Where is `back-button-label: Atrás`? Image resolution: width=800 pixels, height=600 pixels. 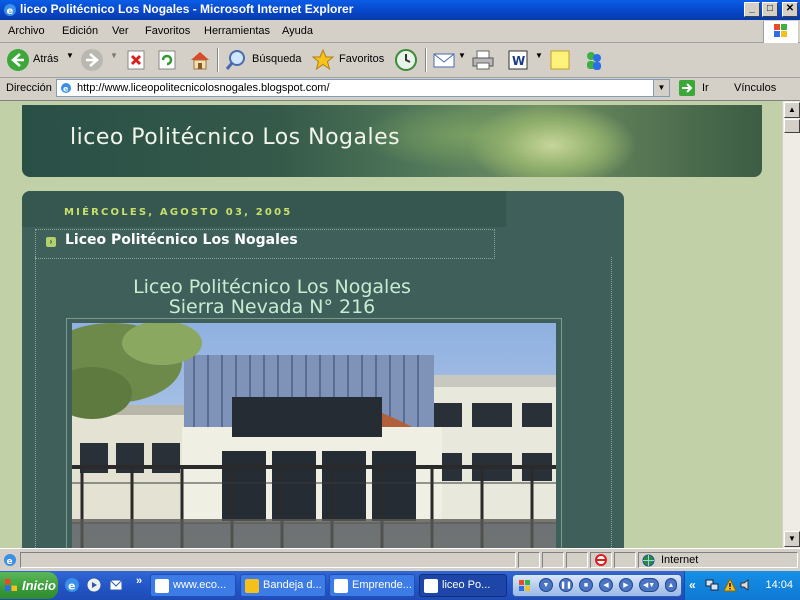 back-button-label: Atrás is located at coordinates (46, 59).